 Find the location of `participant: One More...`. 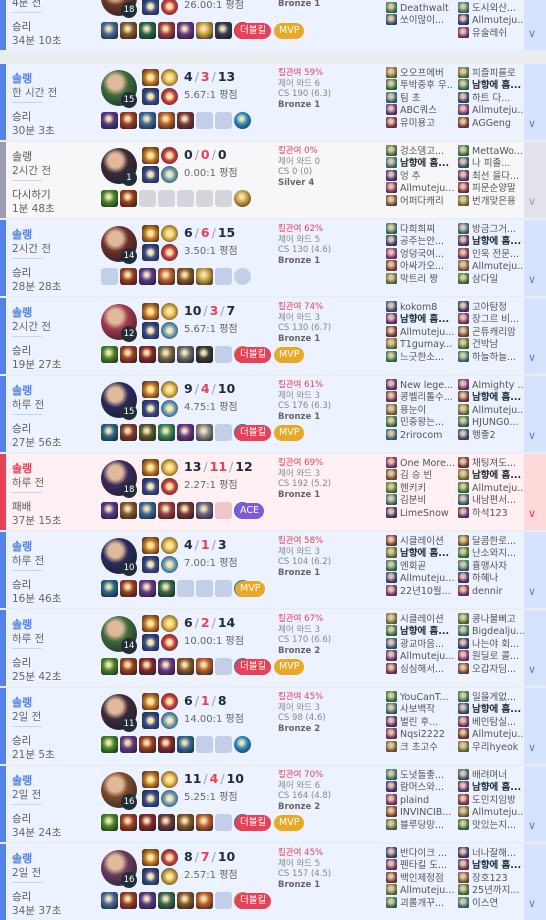

participant: One More... is located at coordinates (420, 463).